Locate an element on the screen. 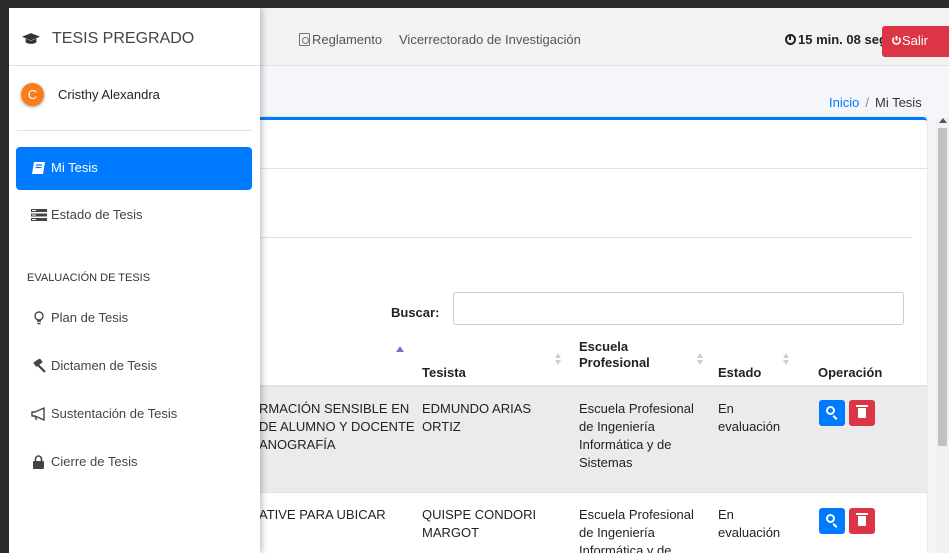 The image size is (949, 553). brand: TESIS PREGRADO is located at coordinates (134, 37).